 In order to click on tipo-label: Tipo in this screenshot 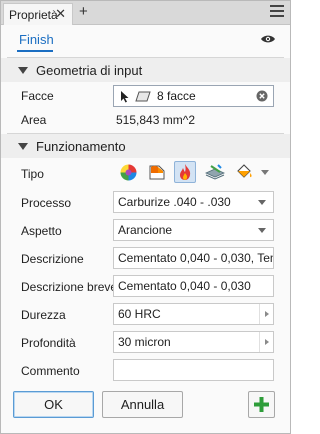, I will do `click(32, 174)`.